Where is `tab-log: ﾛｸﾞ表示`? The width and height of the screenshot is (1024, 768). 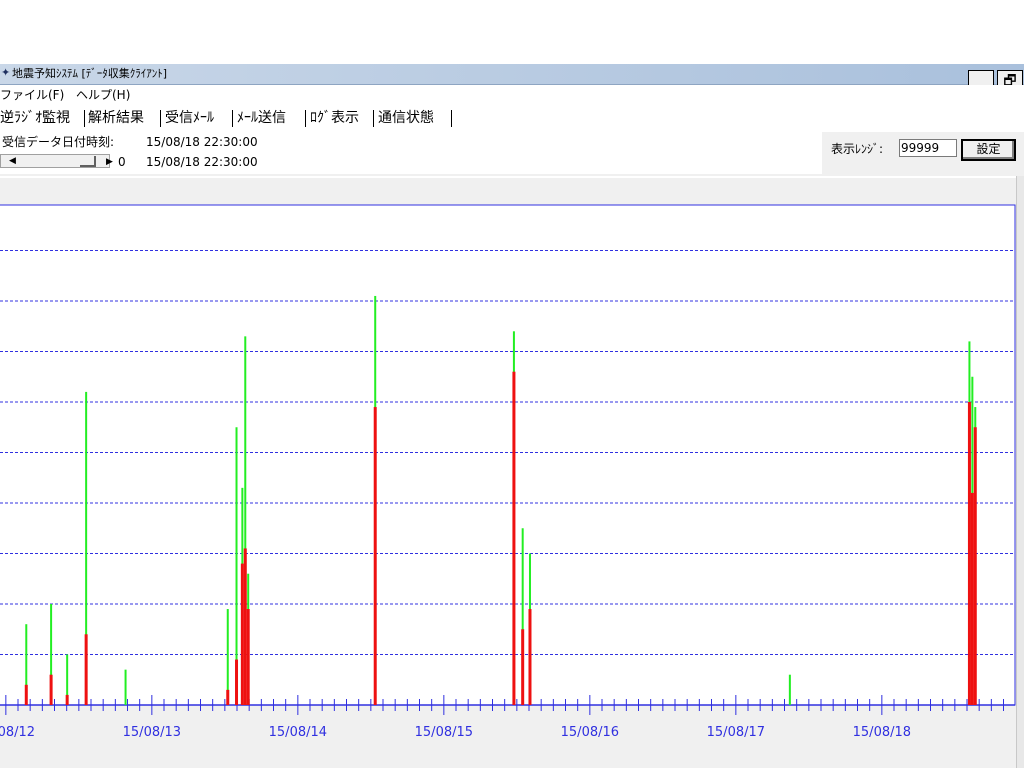 tab-log: ﾛｸﾞ表示 is located at coordinates (334, 118).